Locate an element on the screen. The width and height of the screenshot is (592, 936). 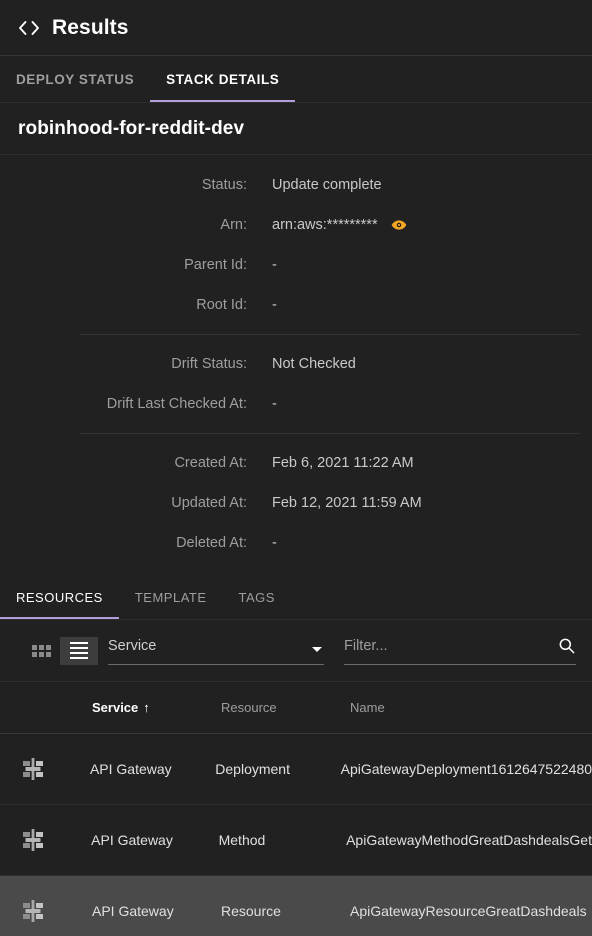
chevron-down-icon is located at coordinates (317, 649).